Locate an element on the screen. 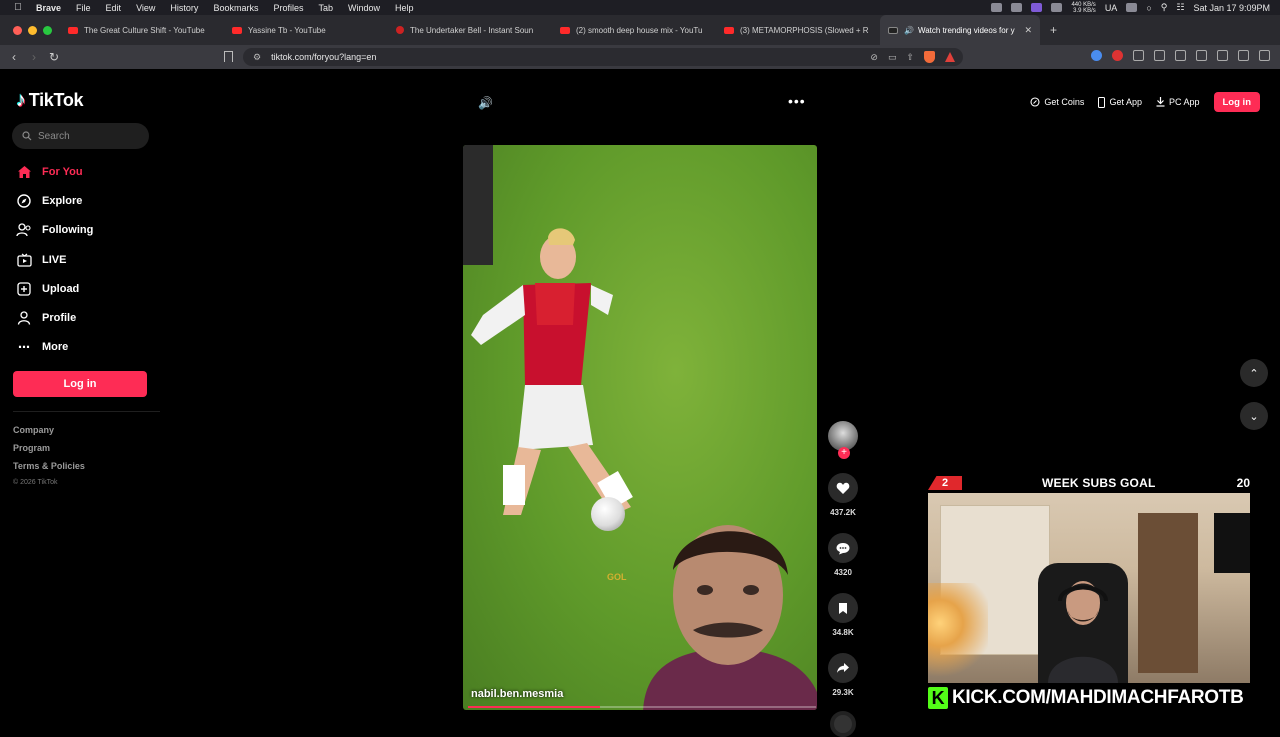 The width and height of the screenshot is (1280, 737). like-count: 437.2K is located at coordinates (843, 512).